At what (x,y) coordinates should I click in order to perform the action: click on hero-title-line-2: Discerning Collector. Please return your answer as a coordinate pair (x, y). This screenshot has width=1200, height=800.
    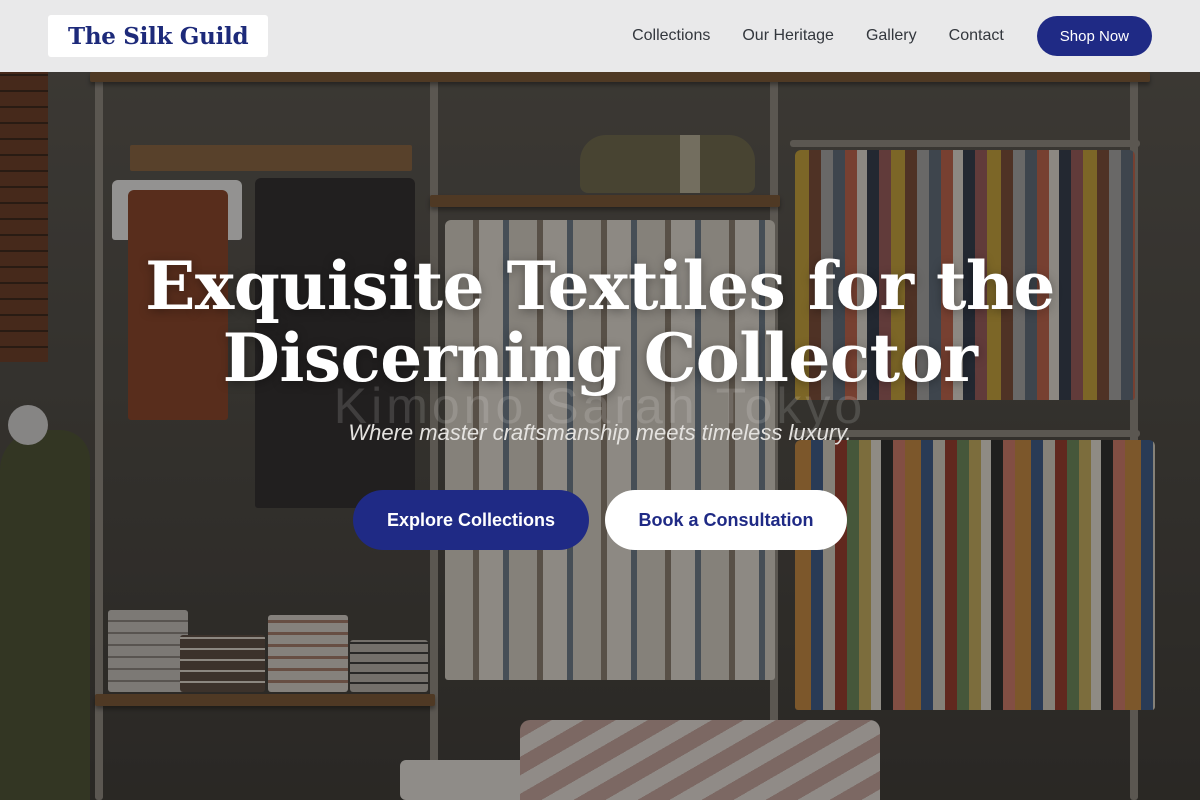
    Looking at the image, I should click on (600, 358).